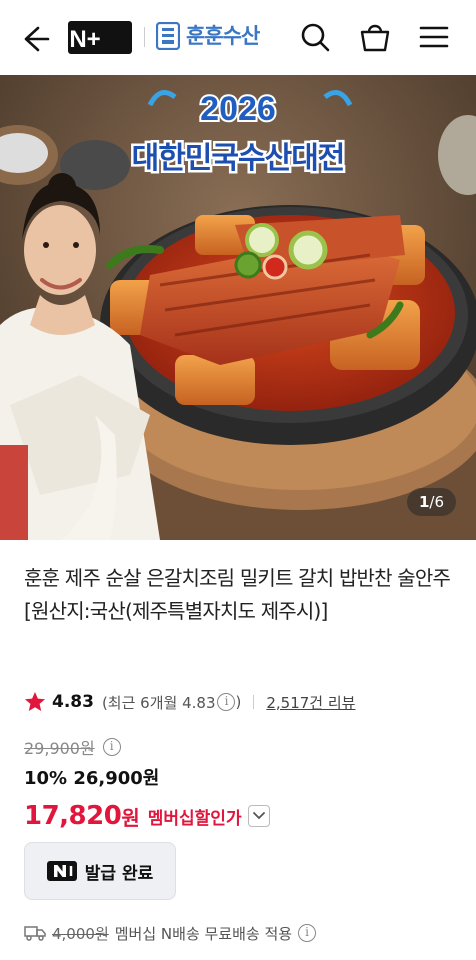 This screenshot has height=960, width=476. I want to click on truck-icon, so click(35, 933).